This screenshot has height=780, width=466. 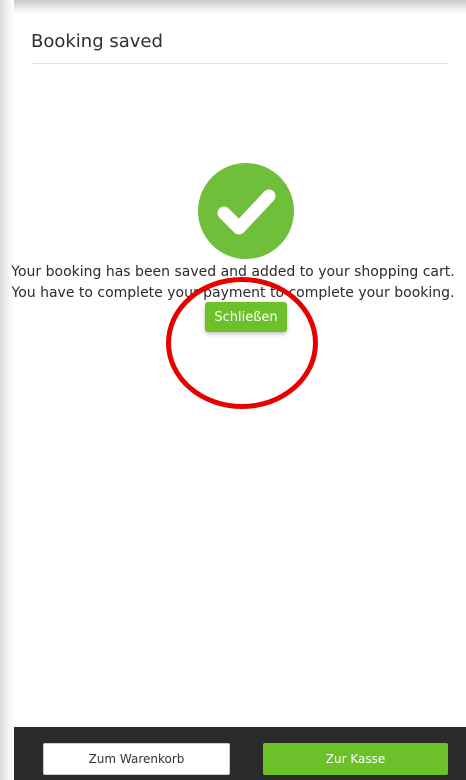 What do you see at coordinates (233, 7) in the screenshot?
I see `top-shadow` at bounding box center [233, 7].